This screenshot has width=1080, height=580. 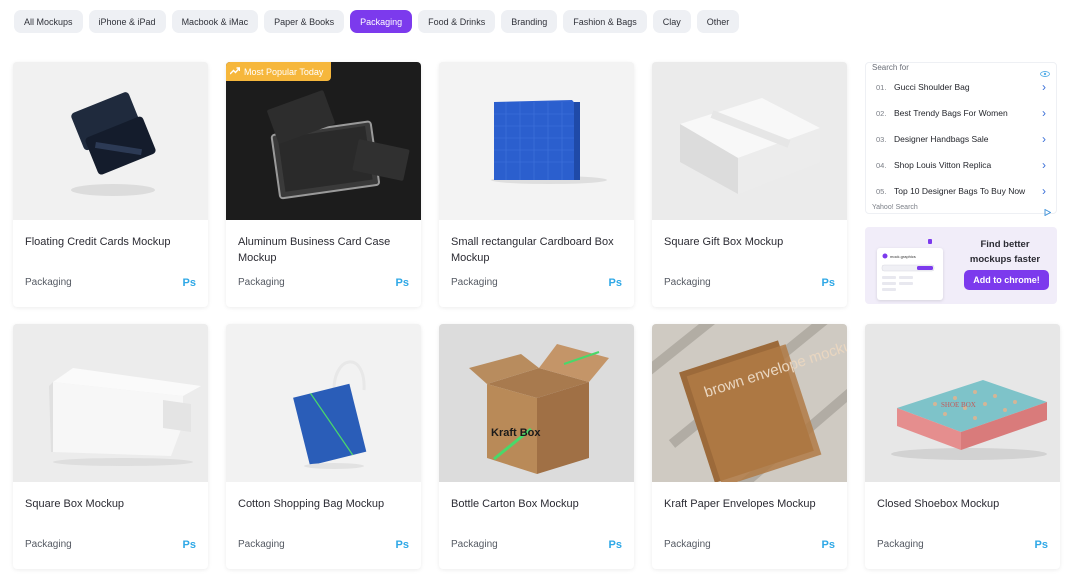 I want to click on mockup-thumbnail: Most Popular Today, so click(x=323, y=141).